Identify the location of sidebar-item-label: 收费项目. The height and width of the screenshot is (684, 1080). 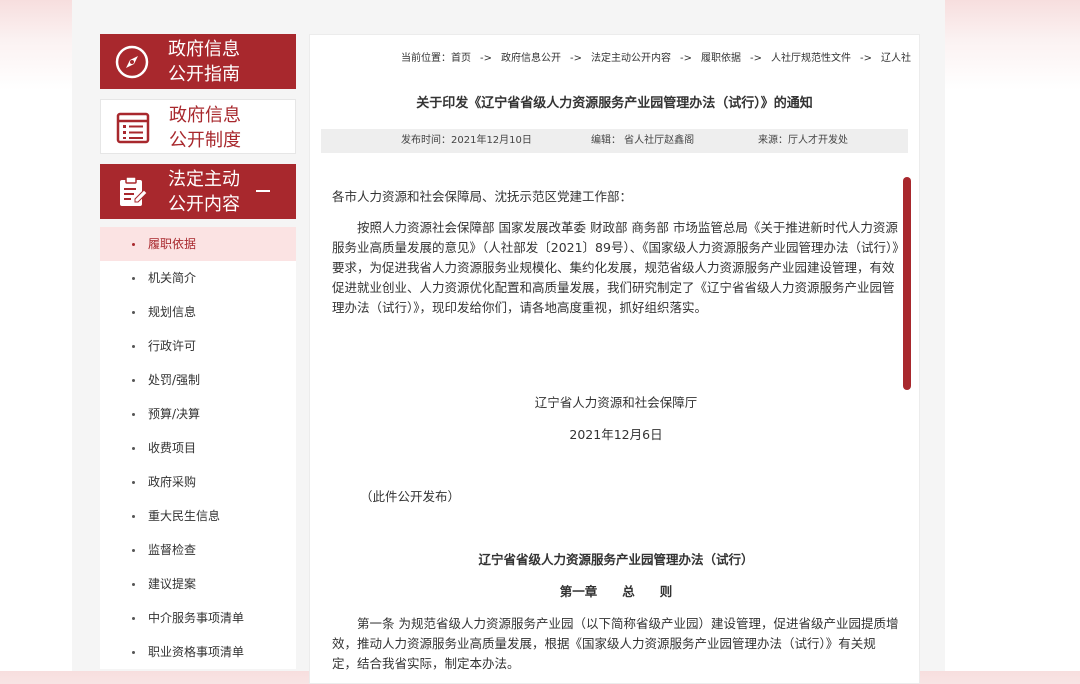
(172, 448).